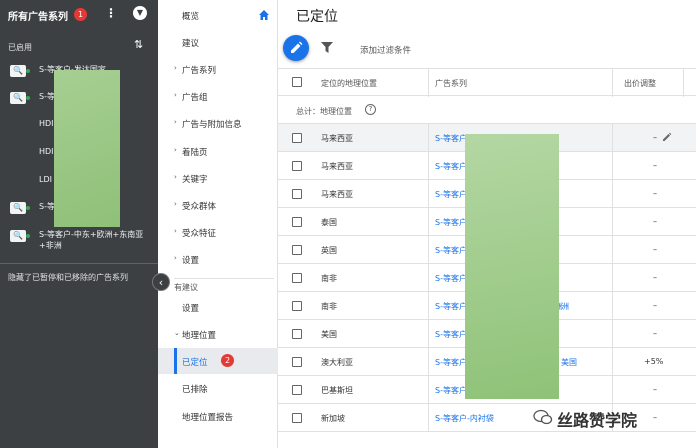  Describe the element at coordinates (297, 82) in the screenshot. I see `select-all-checkbox` at that location.